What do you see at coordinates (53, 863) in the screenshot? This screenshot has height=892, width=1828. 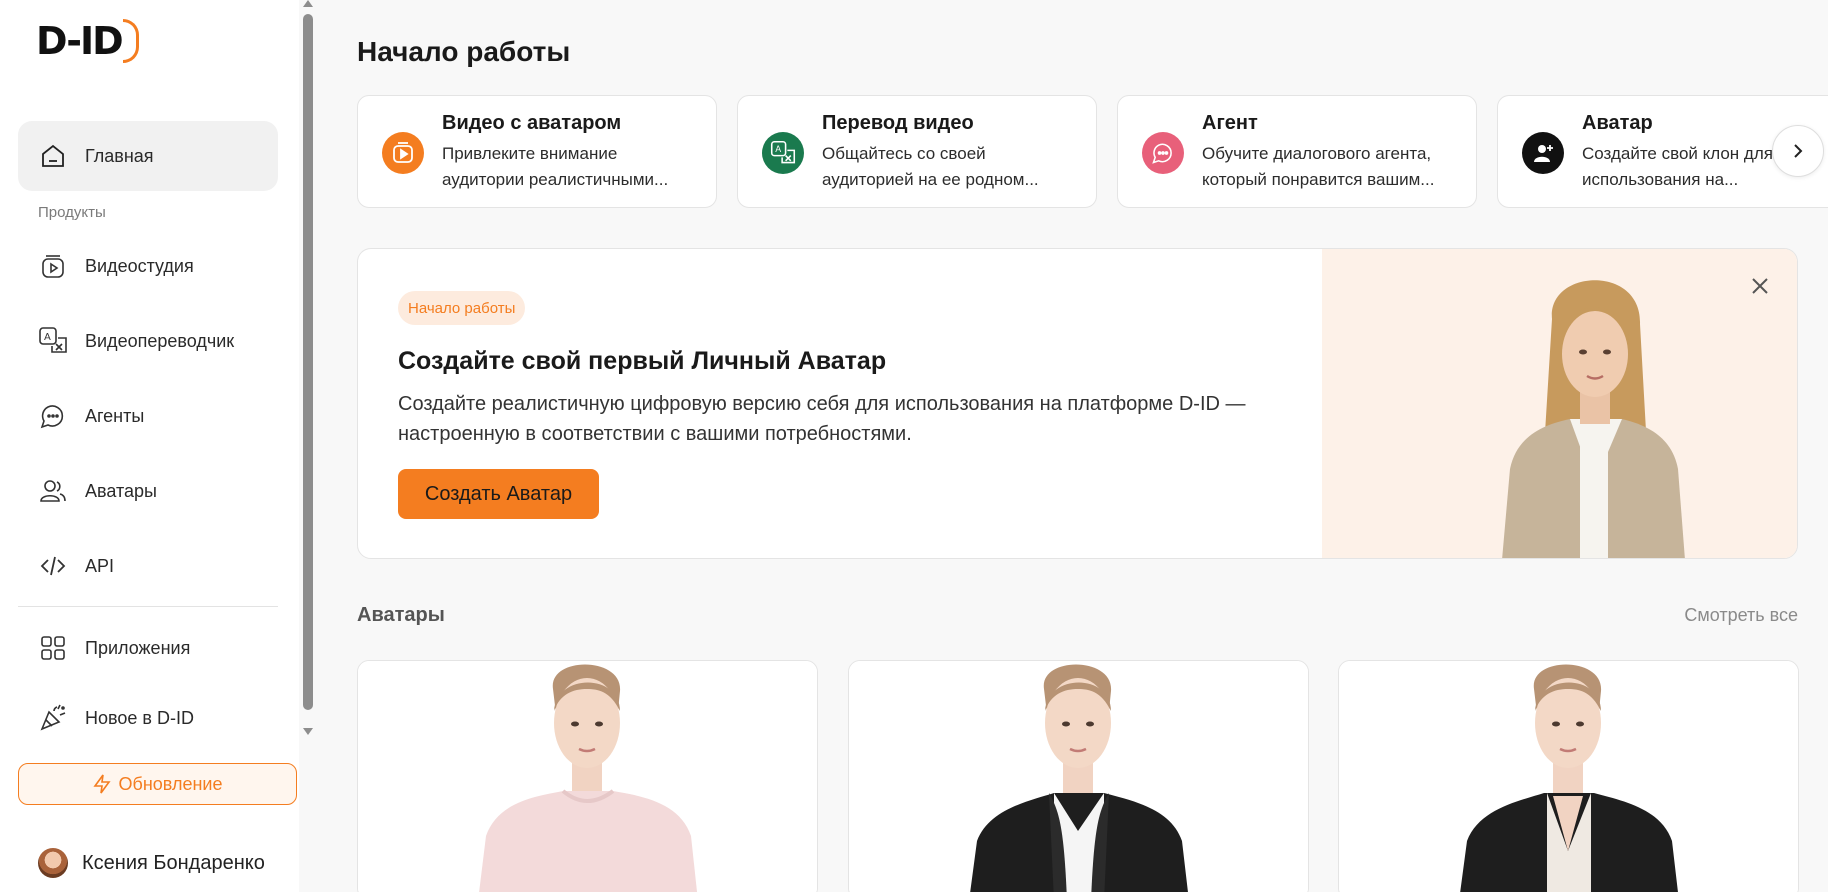 I see `avatar` at bounding box center [53, 863].